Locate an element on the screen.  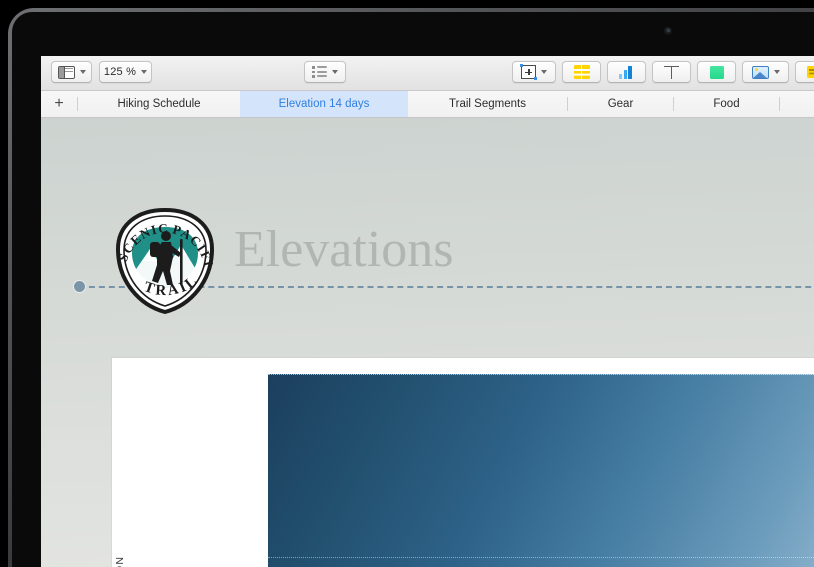
outline-view-button is located at coordinates (325, 72).